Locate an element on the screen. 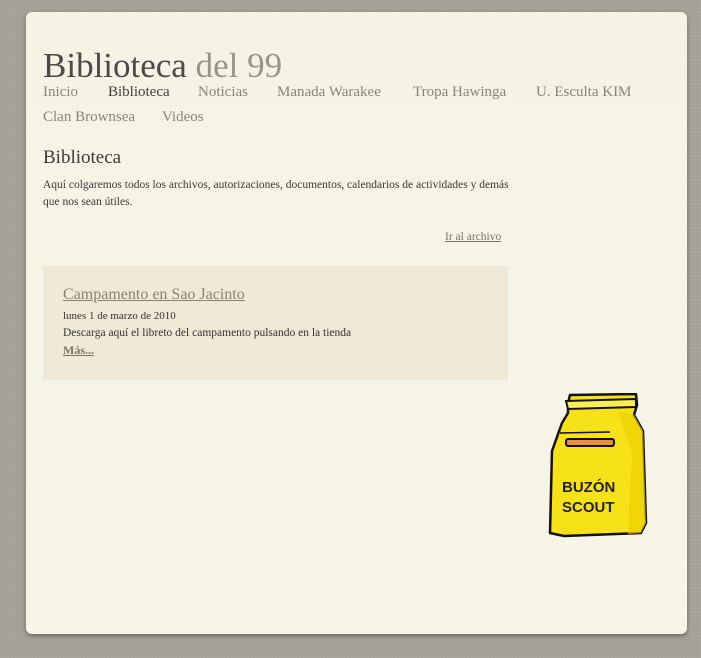 Image resolution: width=701 pixels, height=658 pixels. post-date: lunes 1 de marzo de 2010 is located at coordinates (119, 316).